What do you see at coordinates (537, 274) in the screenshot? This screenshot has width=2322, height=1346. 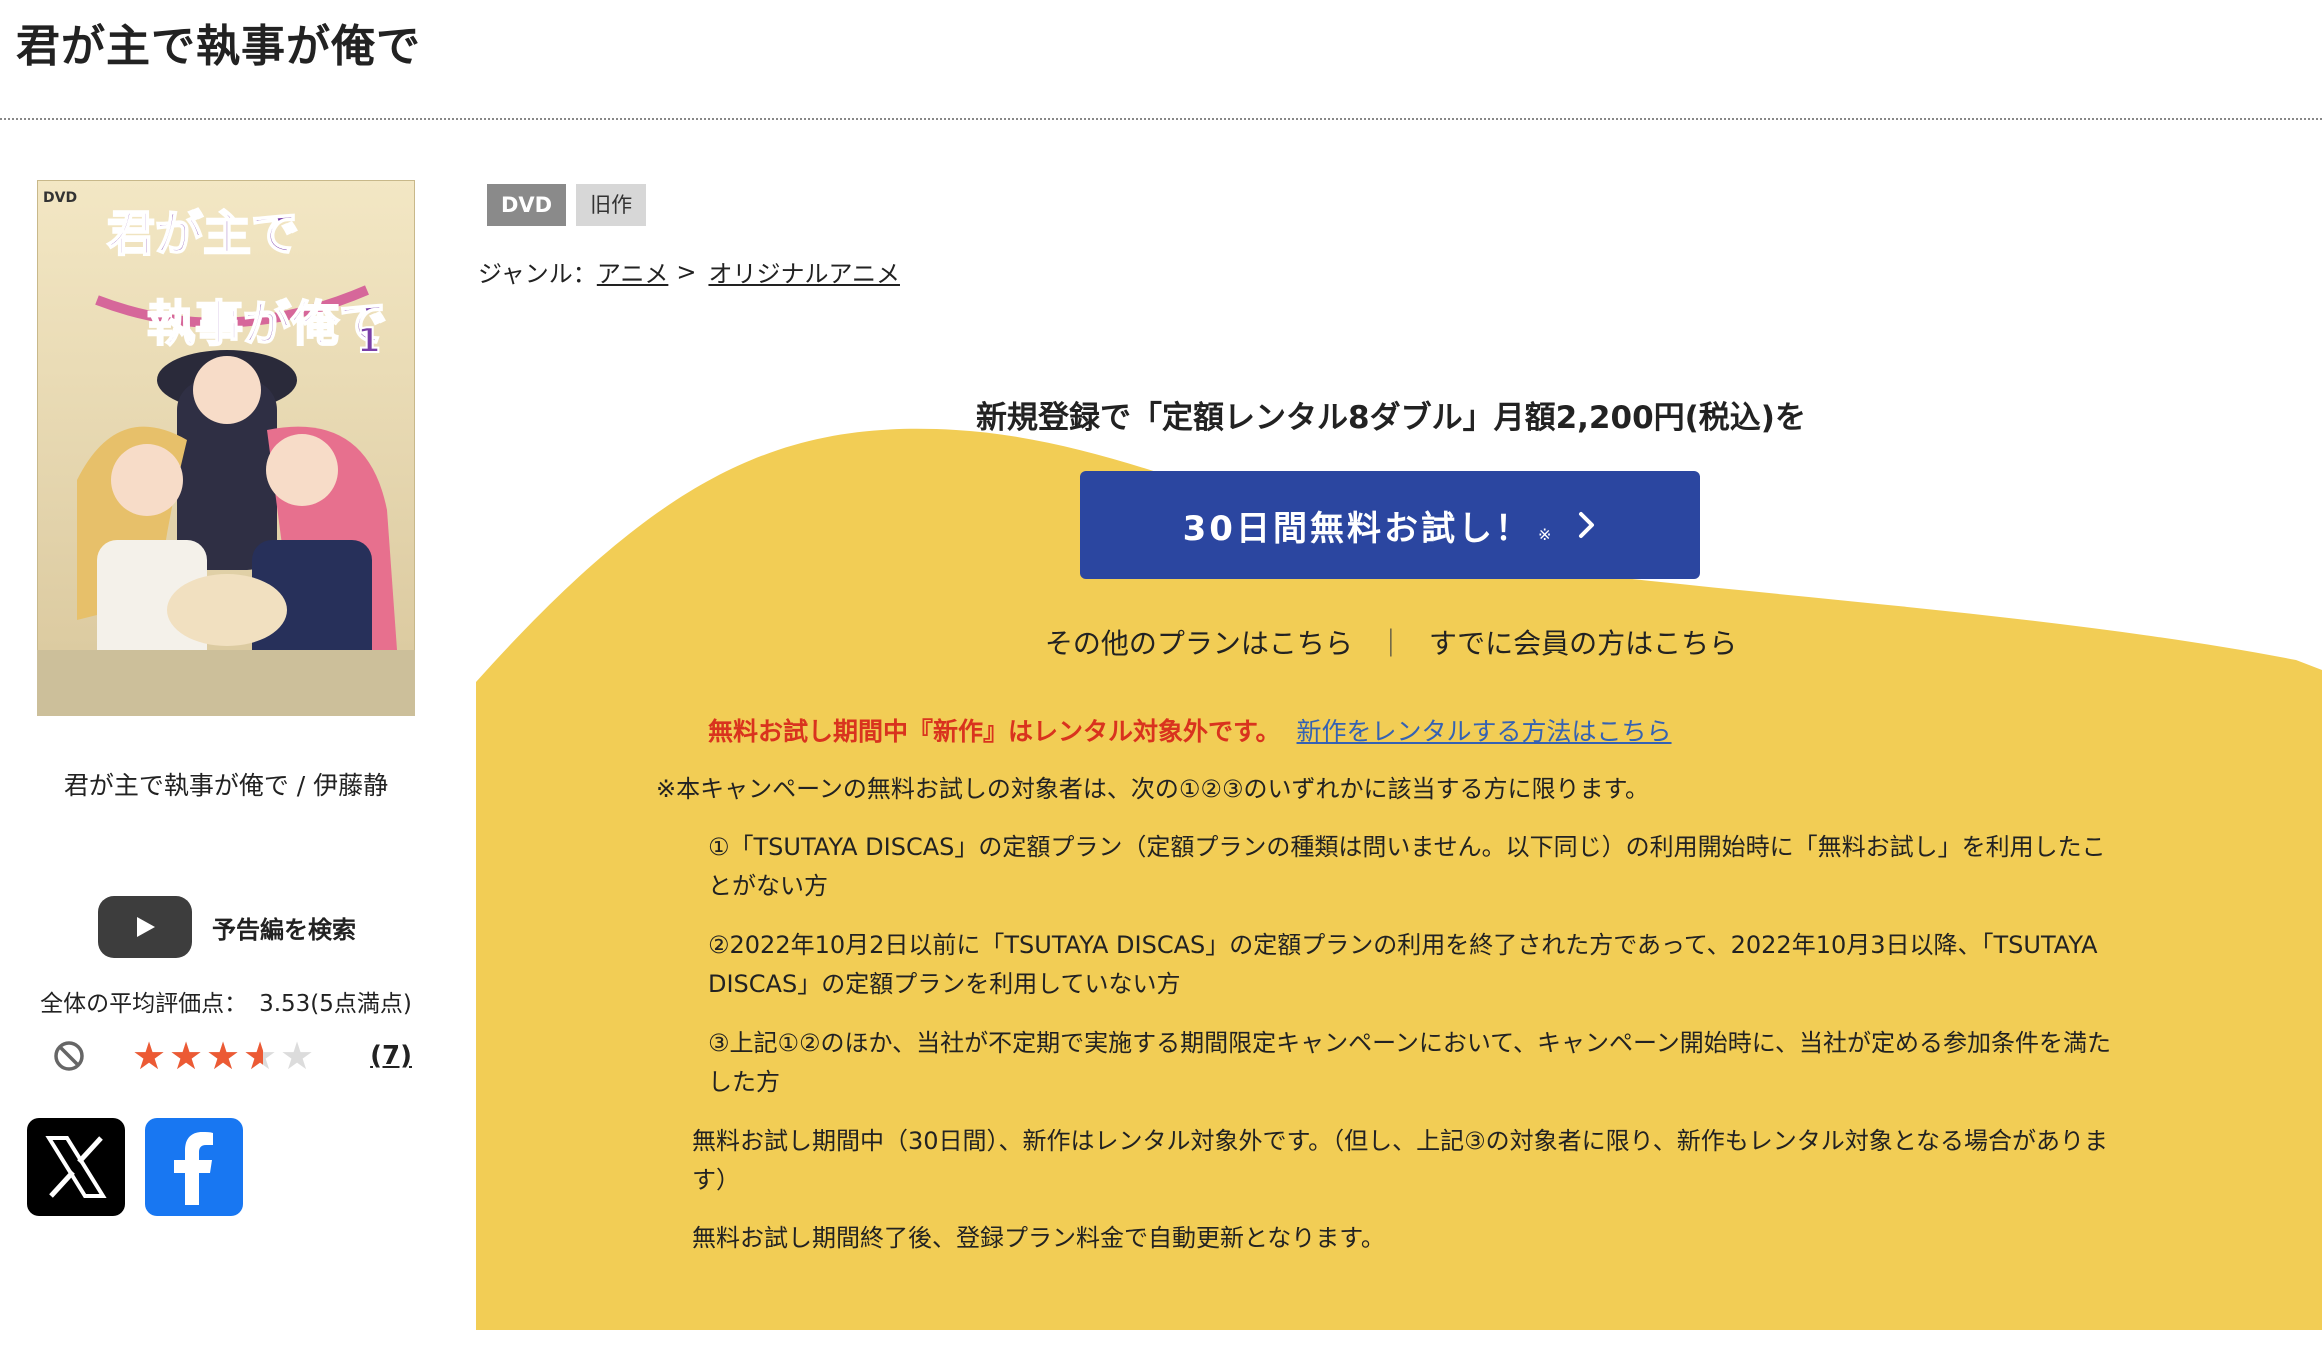 I see `genre-label: ジャンル：` at bounding box center [537, 274].